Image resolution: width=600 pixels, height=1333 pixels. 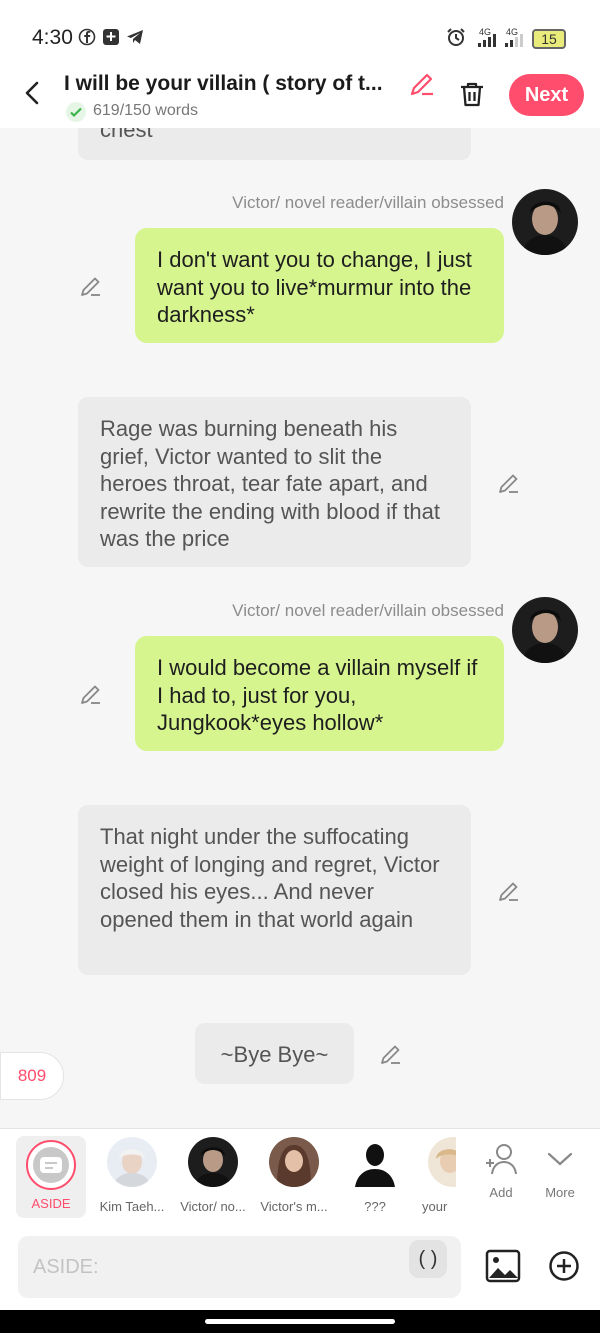 I want to click on battery-icon: 15, so click(x=549, y=39).